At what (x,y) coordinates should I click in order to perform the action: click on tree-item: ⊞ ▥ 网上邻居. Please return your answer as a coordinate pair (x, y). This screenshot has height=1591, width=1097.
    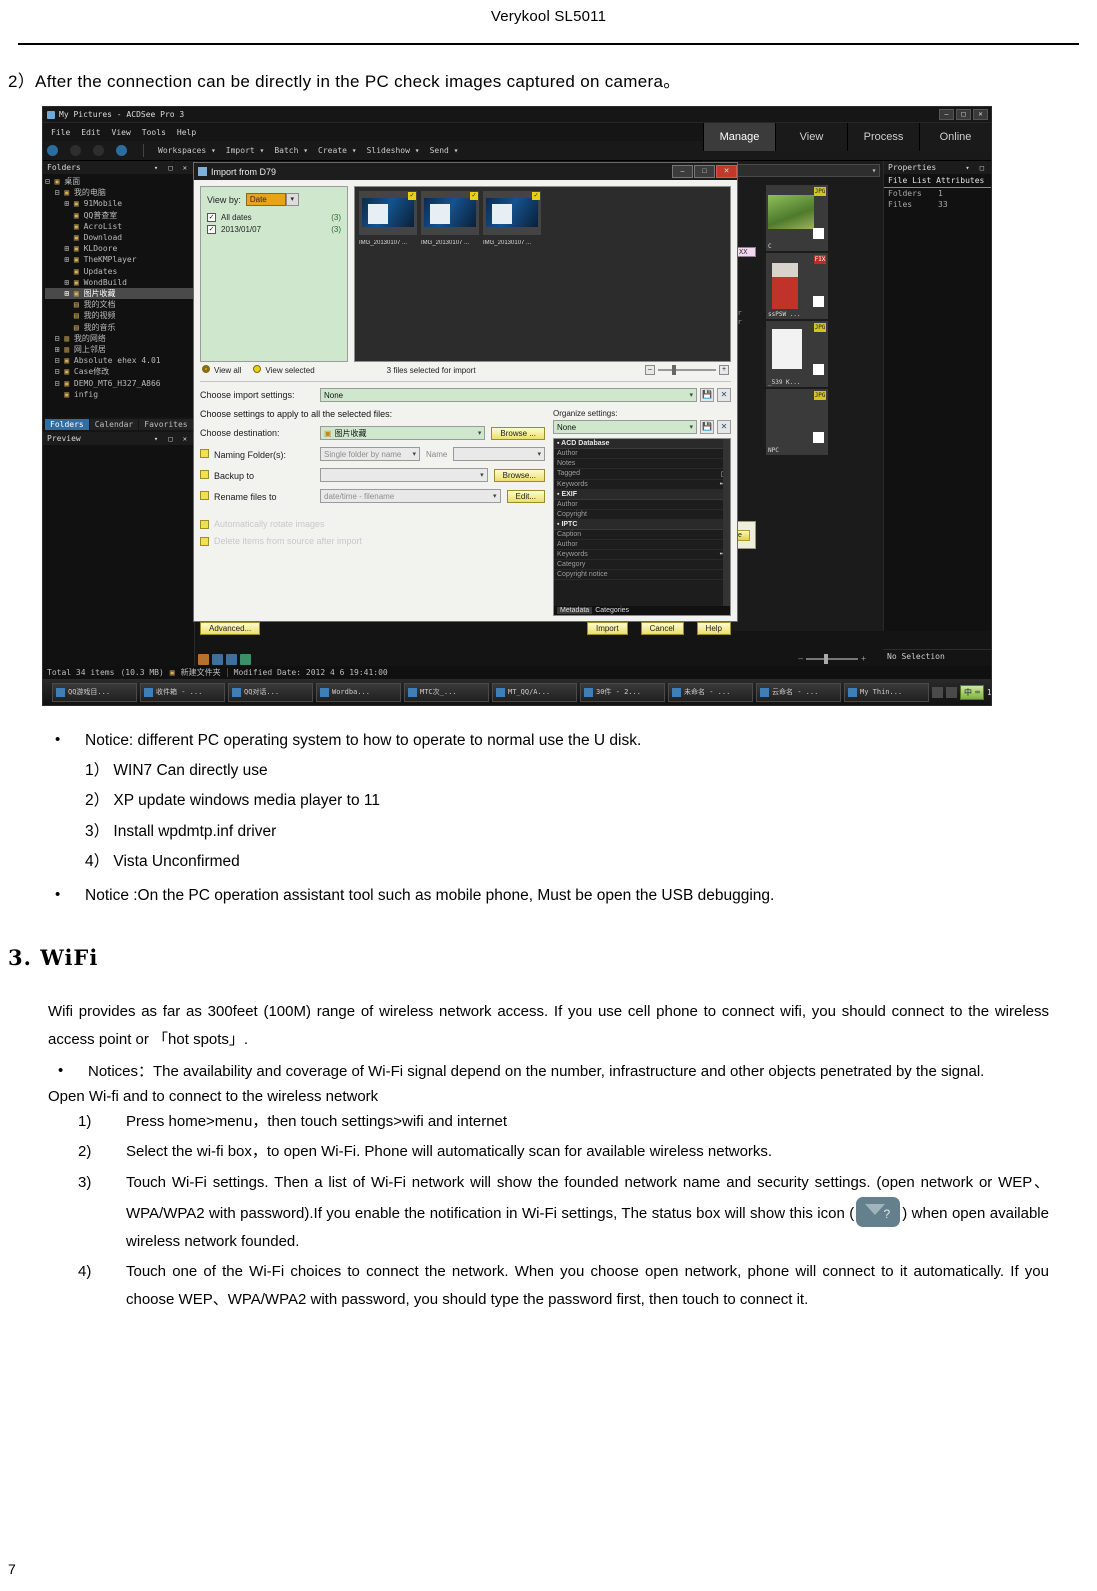
    Looking at the image, I should click on (119, 349).